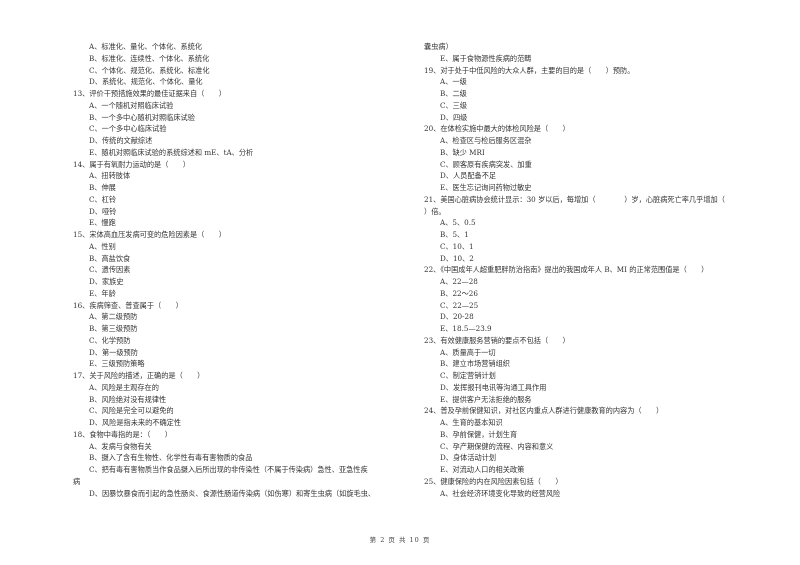  What do you see at coordinates (110, 270) in the screenshot?
I see `answer-option: C、遗传因素` at bounding box center [110, 270].